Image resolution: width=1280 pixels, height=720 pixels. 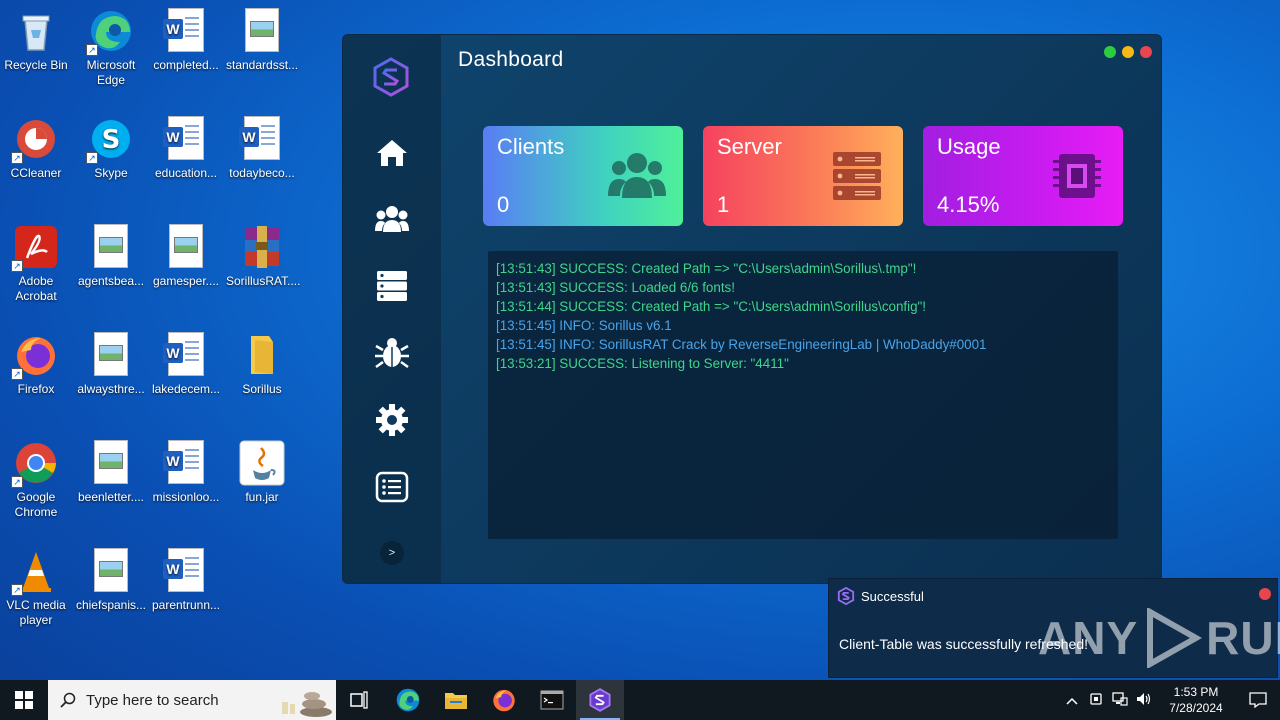 I want to click on adobe-acrobat-icon: ↗, so click(x=35, y=248).